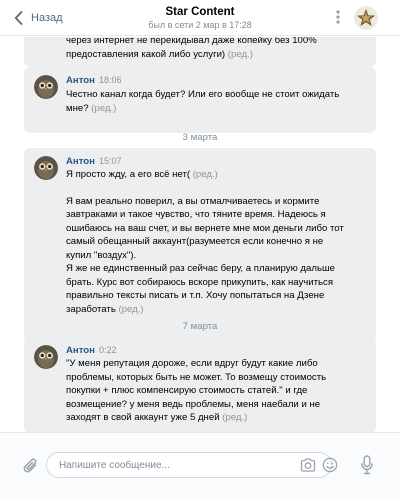 This screenshot has height=500, width=400. I want to click on star-logo-icon, so click(366, 18).